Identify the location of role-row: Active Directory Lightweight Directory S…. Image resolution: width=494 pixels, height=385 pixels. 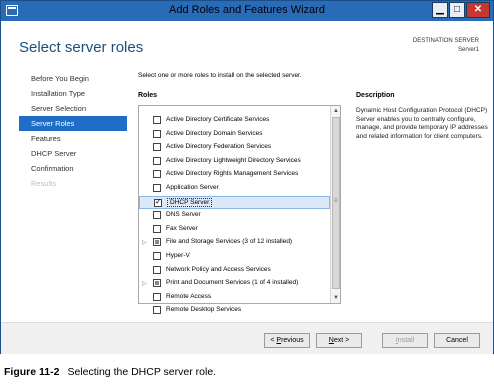
(234, 161).